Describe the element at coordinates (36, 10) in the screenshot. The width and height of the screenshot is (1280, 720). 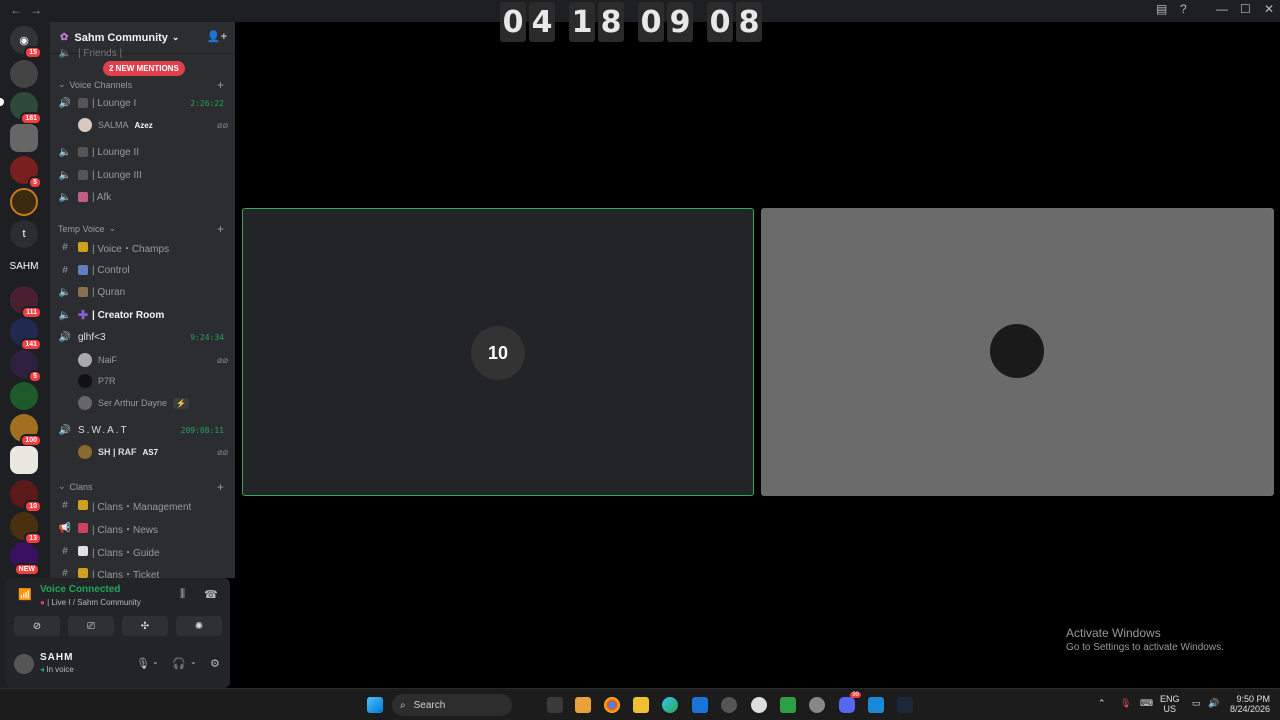
I see `forward-arrow-icon: →` at that location.